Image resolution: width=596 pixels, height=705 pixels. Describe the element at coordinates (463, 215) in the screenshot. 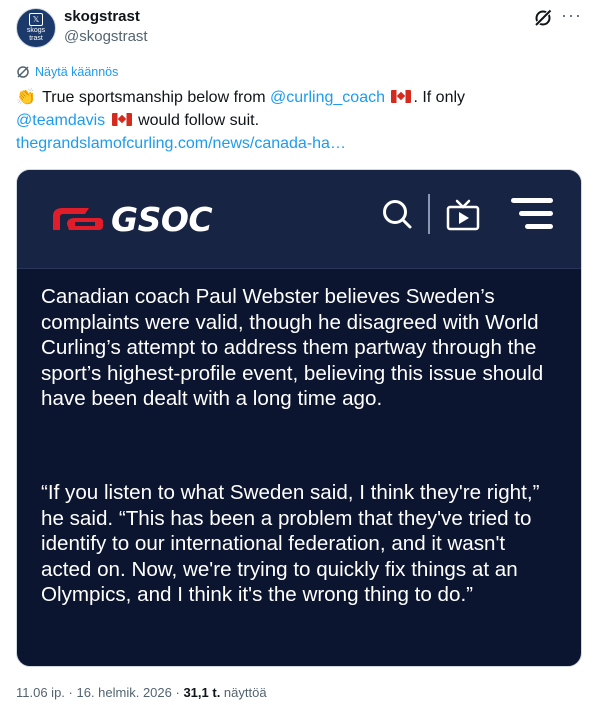

I see `tv-icon` at that location.